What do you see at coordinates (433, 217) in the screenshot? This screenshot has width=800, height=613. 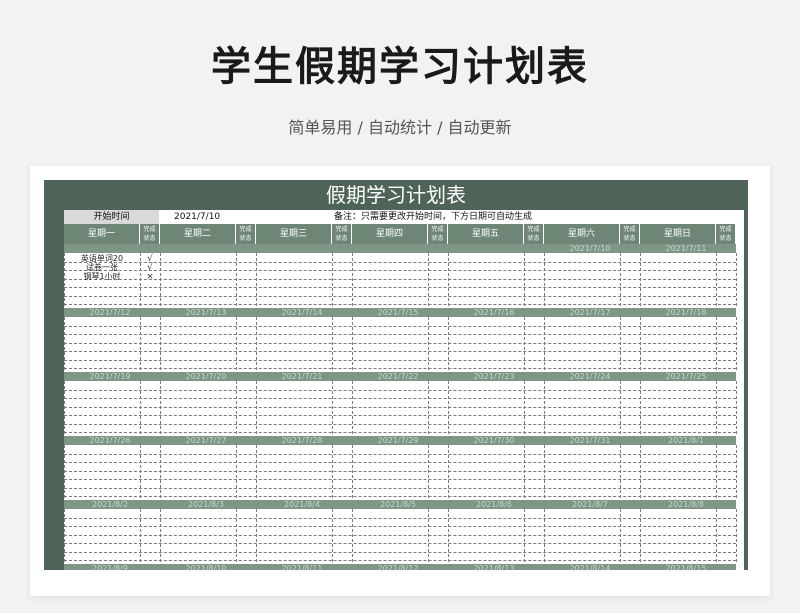 I see `note-text: 备注：只需要更改开始时间，下方日期可自动生成` at bounding box center [433, 217].